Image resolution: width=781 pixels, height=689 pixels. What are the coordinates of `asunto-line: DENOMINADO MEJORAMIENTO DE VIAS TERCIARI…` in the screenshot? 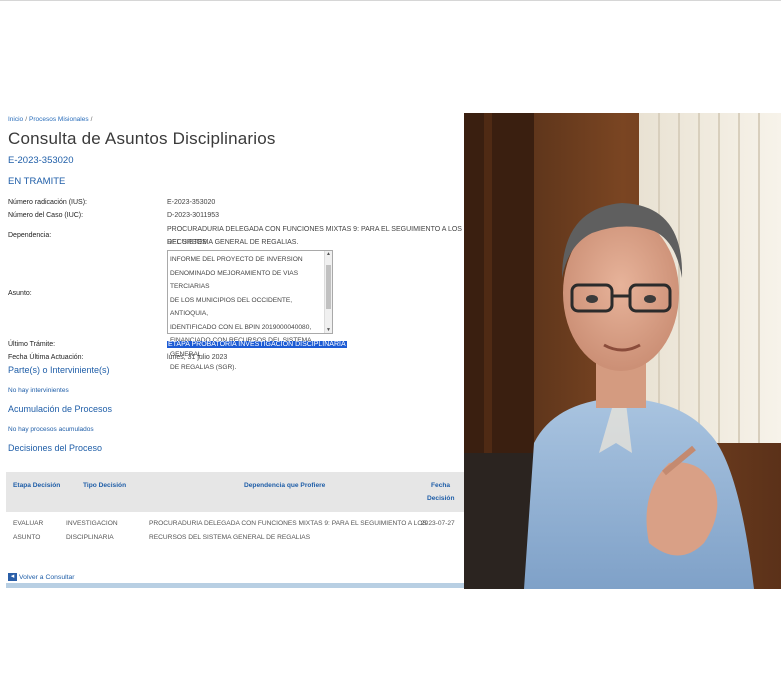 It's located at (234, 280).